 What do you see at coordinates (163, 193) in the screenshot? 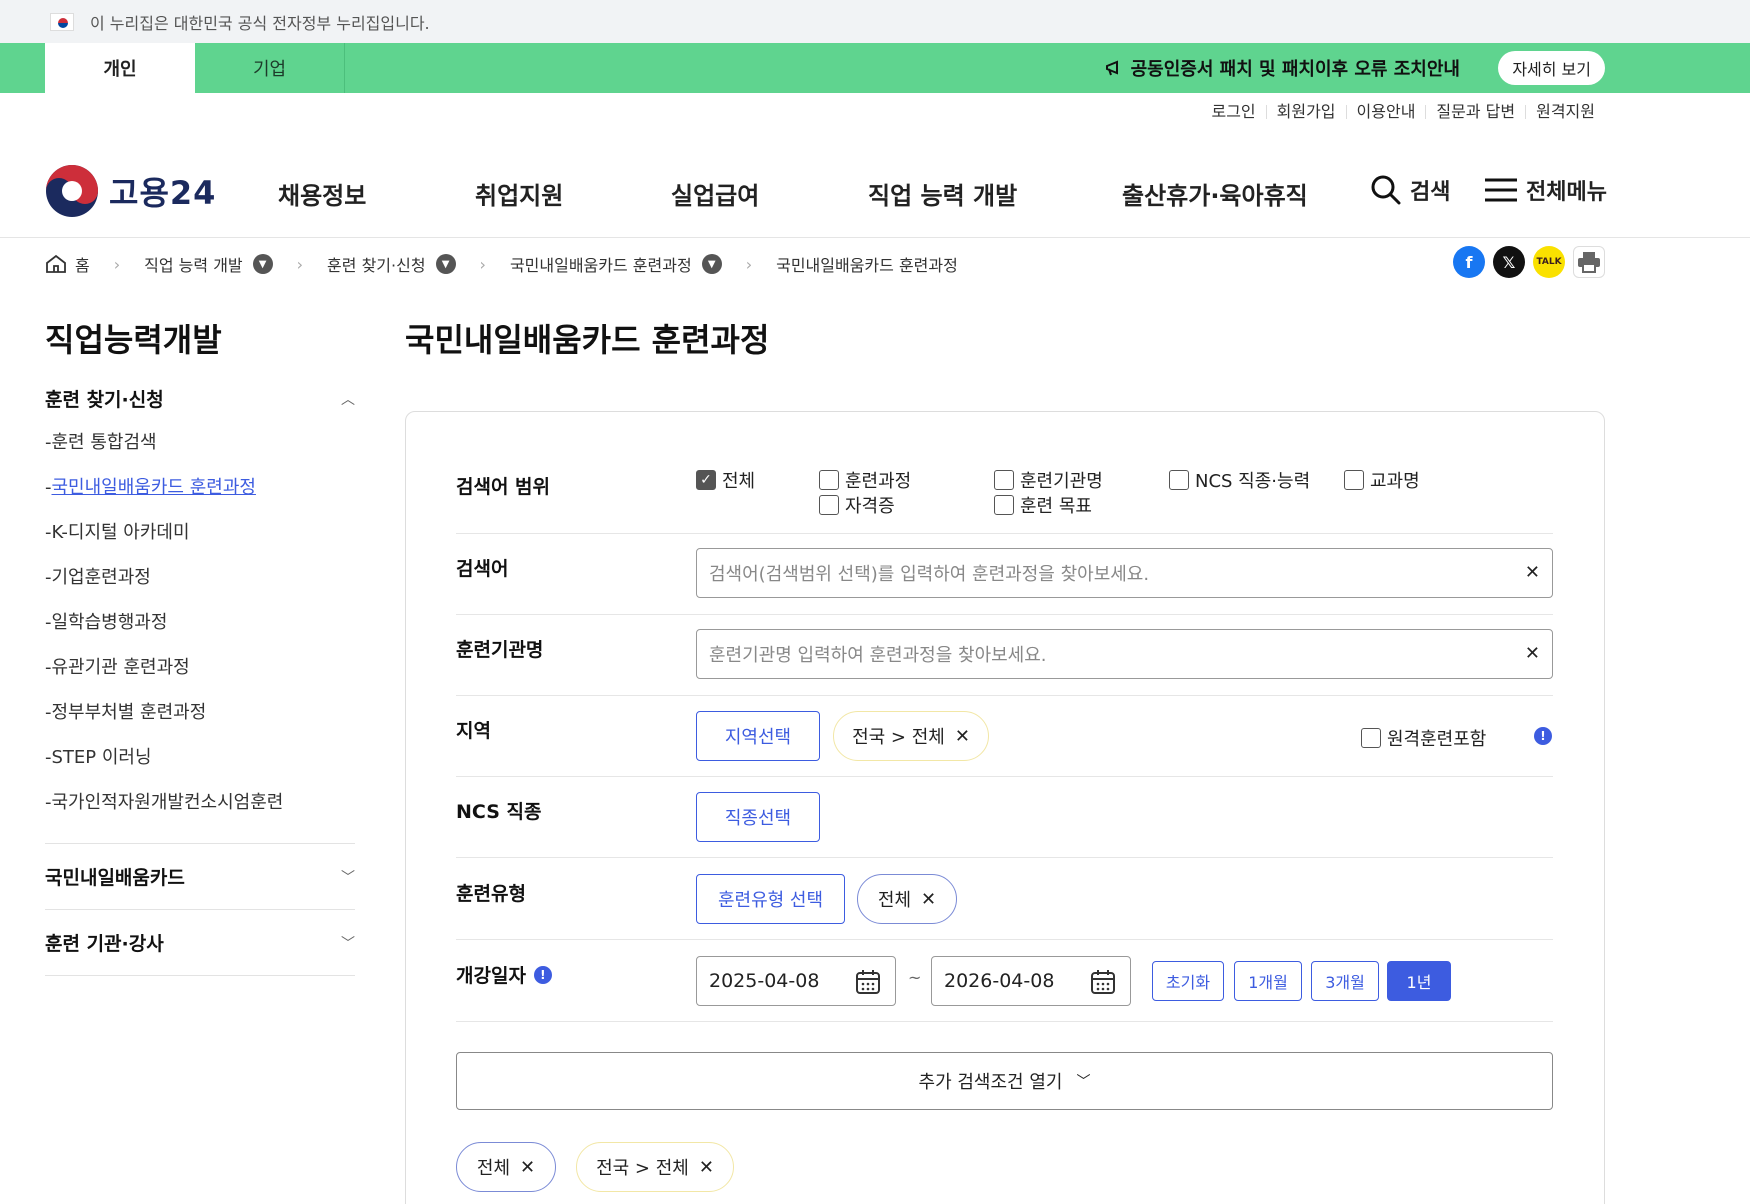
I see `logo-text: 고용24` at bounding box center [163, 193].